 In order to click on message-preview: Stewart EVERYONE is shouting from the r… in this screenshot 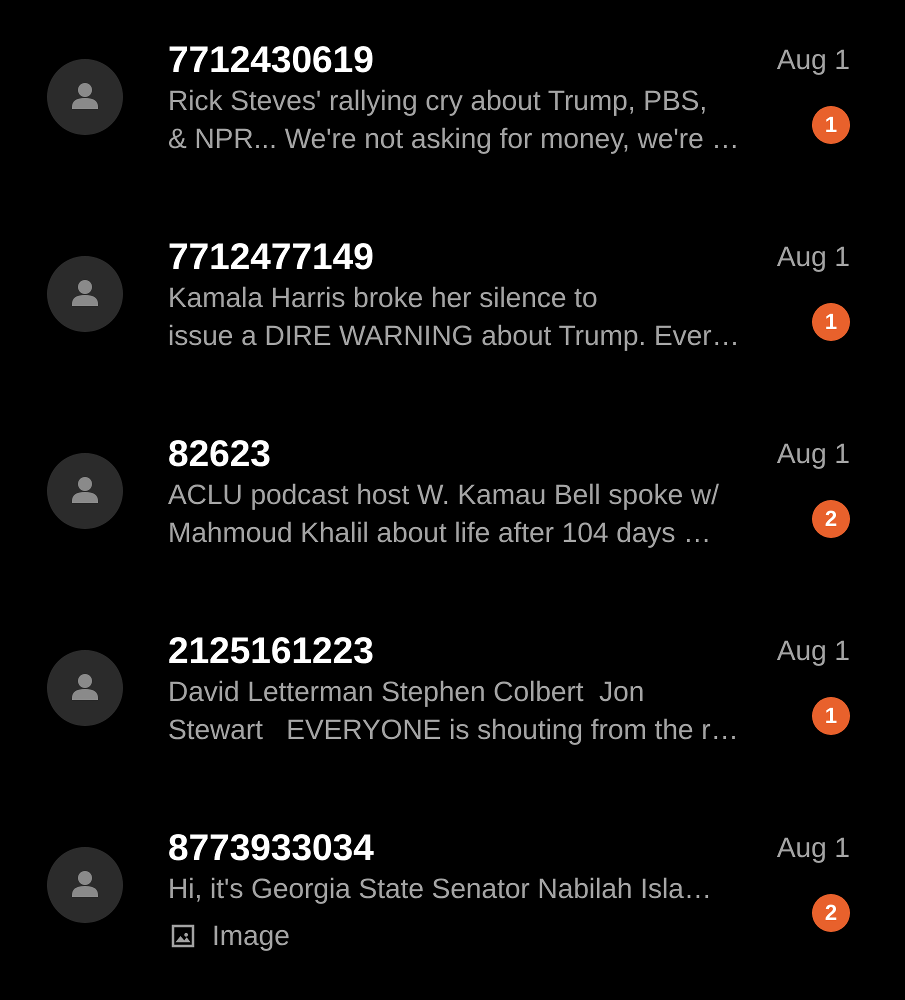, I will do `click(454, 730)`.